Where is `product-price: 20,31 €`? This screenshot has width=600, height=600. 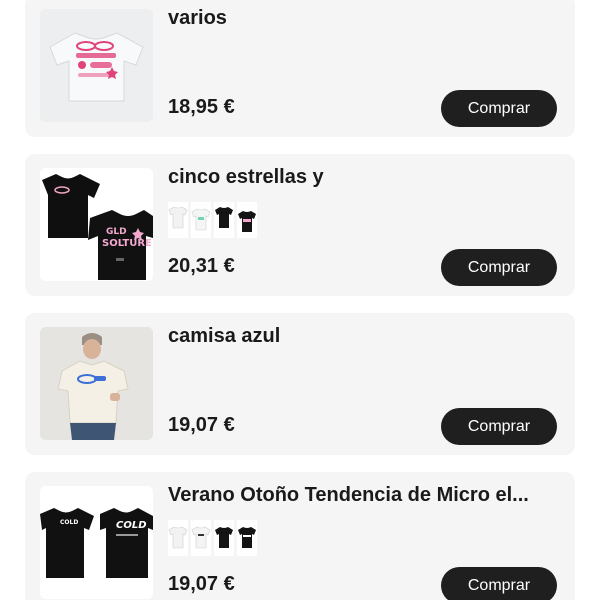
product-price: 20,31 € is located at coordinates (201, 266).